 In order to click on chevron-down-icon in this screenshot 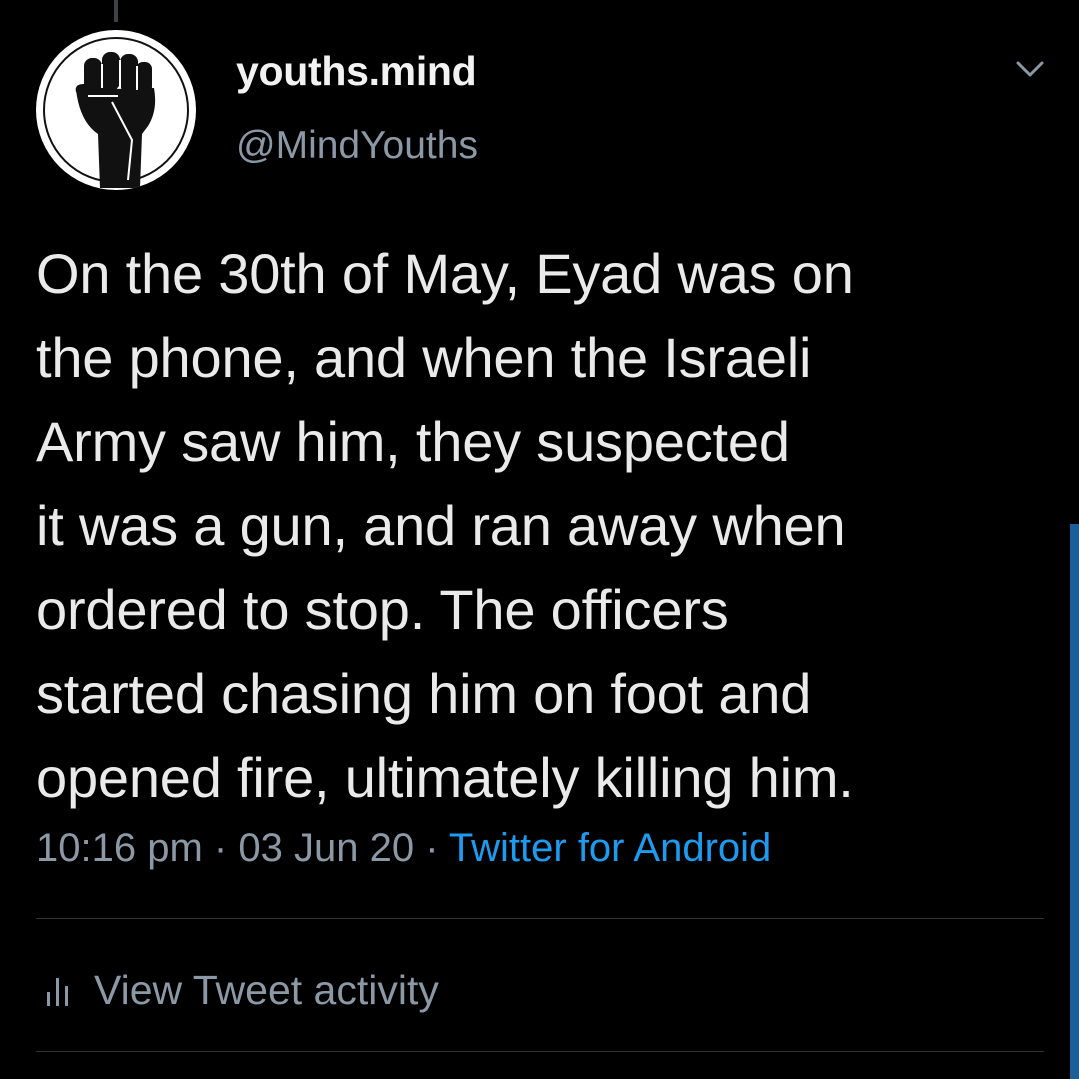, I will do `click(1030, 69)`.